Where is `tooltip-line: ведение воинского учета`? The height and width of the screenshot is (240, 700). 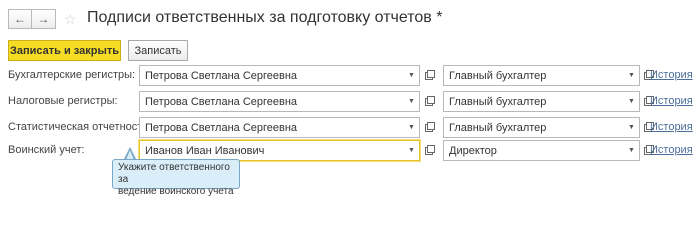
tooltip-line: ведение воинского учета is located at coordinates (176, 191).